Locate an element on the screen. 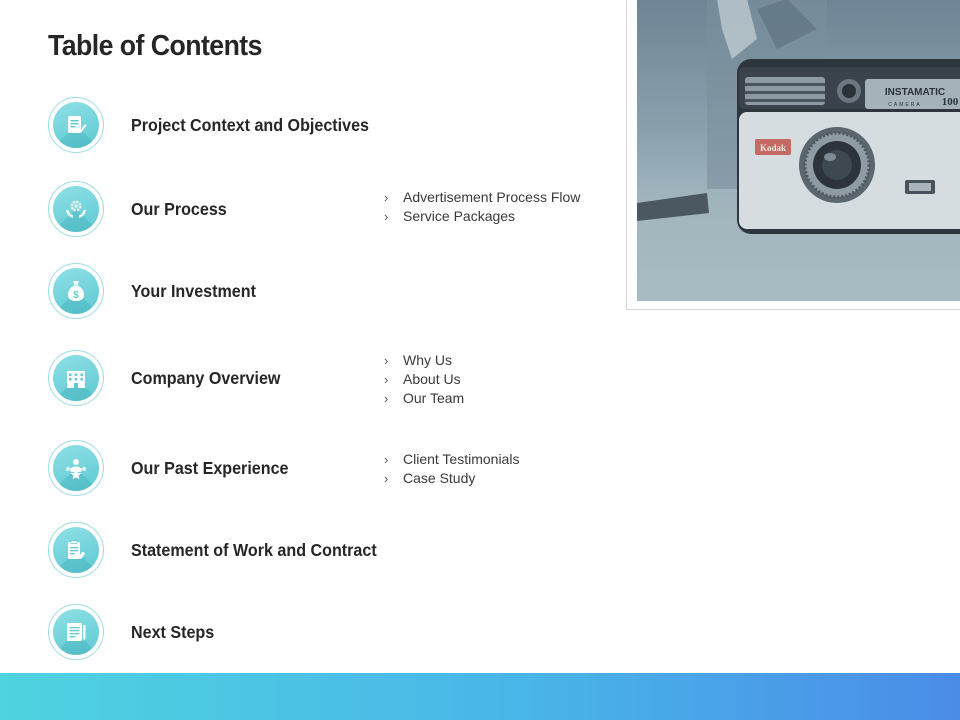 The image size is (960, 720). toc-item-label: Project Context and Objectives is located at coordinates (250, 125).